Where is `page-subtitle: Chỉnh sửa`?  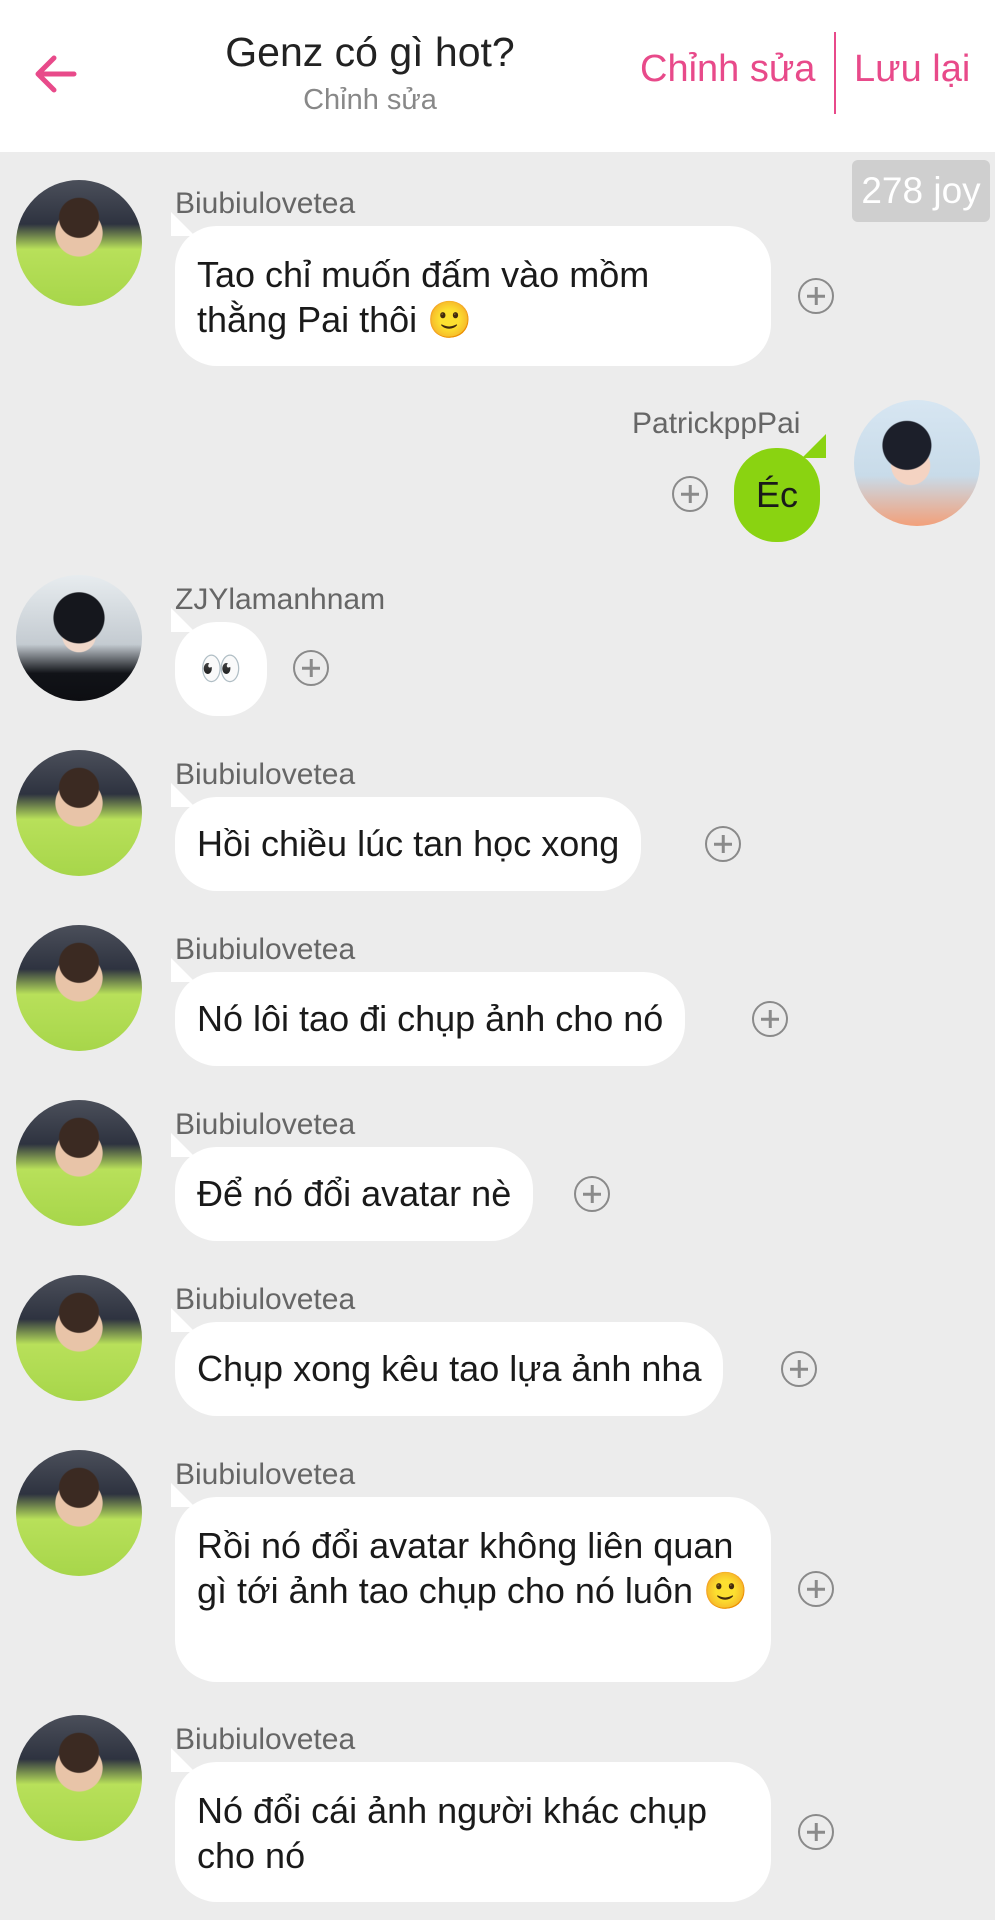
page-subtitle: Chỉnh sửa is located at coordinates (370, 100).